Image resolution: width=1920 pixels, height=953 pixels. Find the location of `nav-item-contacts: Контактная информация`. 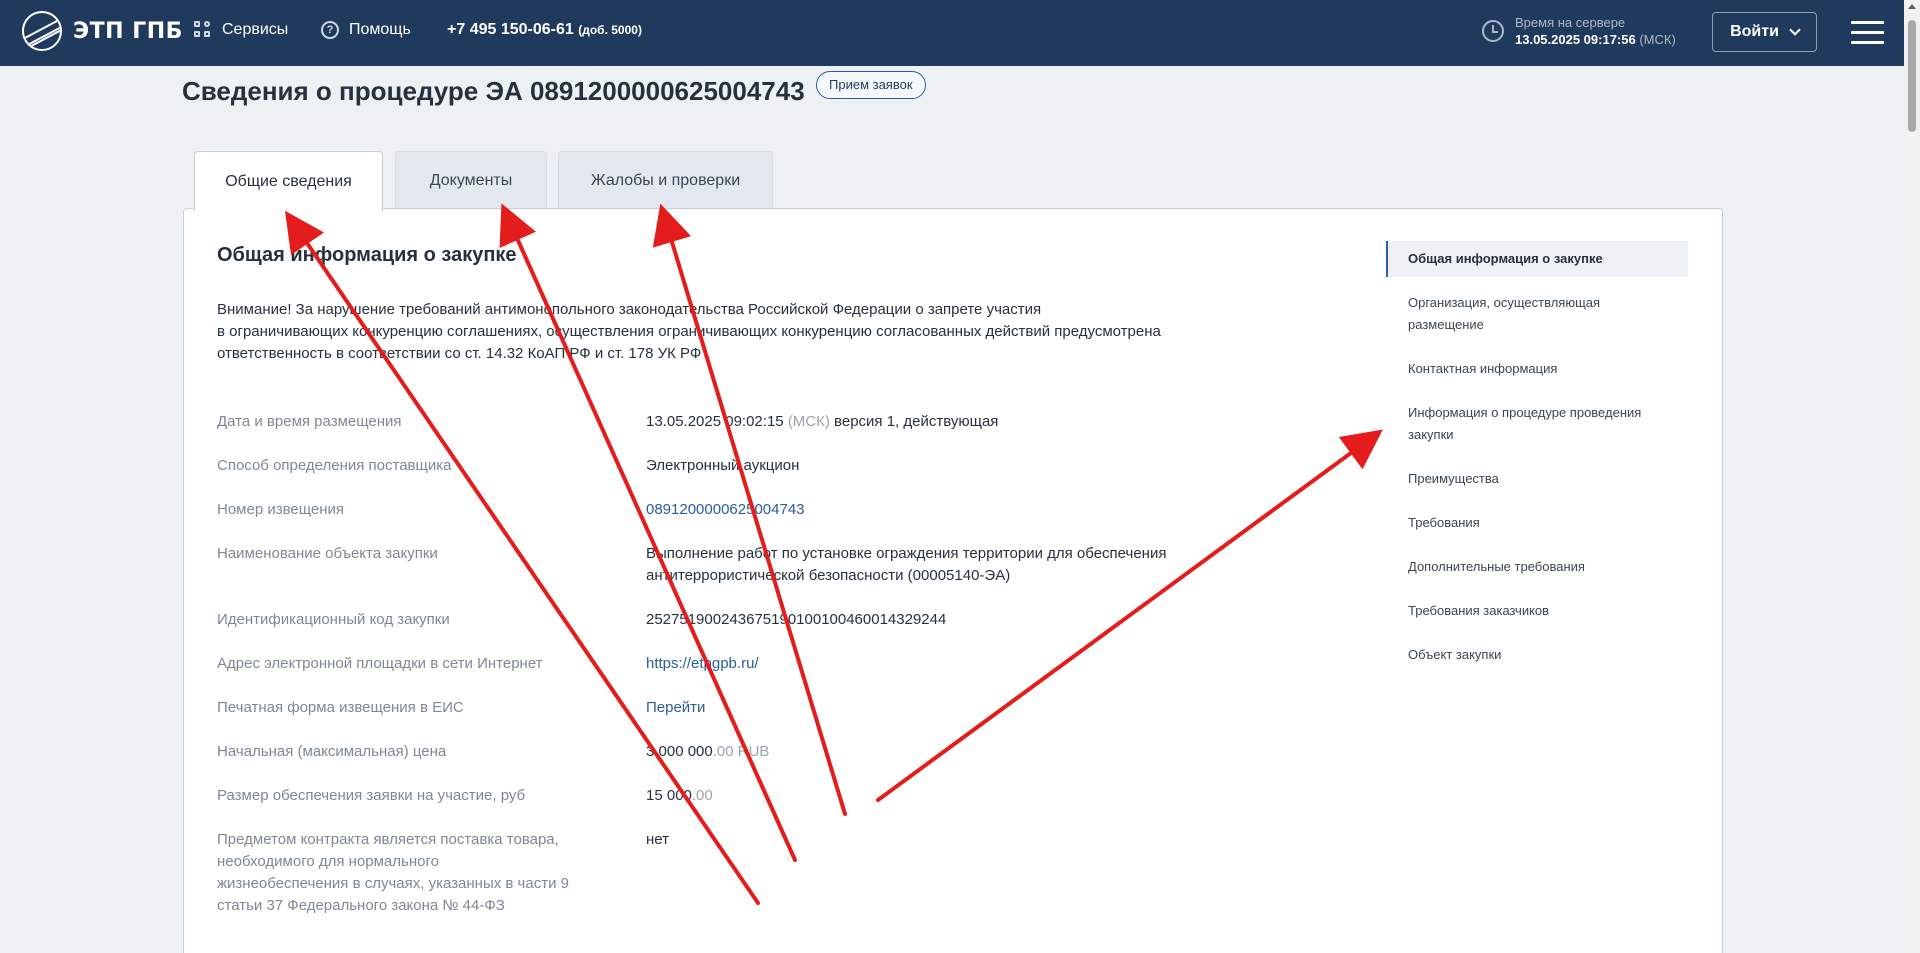

nav-item-contacts: Контактная информация is located at coordinates (1537, 369).